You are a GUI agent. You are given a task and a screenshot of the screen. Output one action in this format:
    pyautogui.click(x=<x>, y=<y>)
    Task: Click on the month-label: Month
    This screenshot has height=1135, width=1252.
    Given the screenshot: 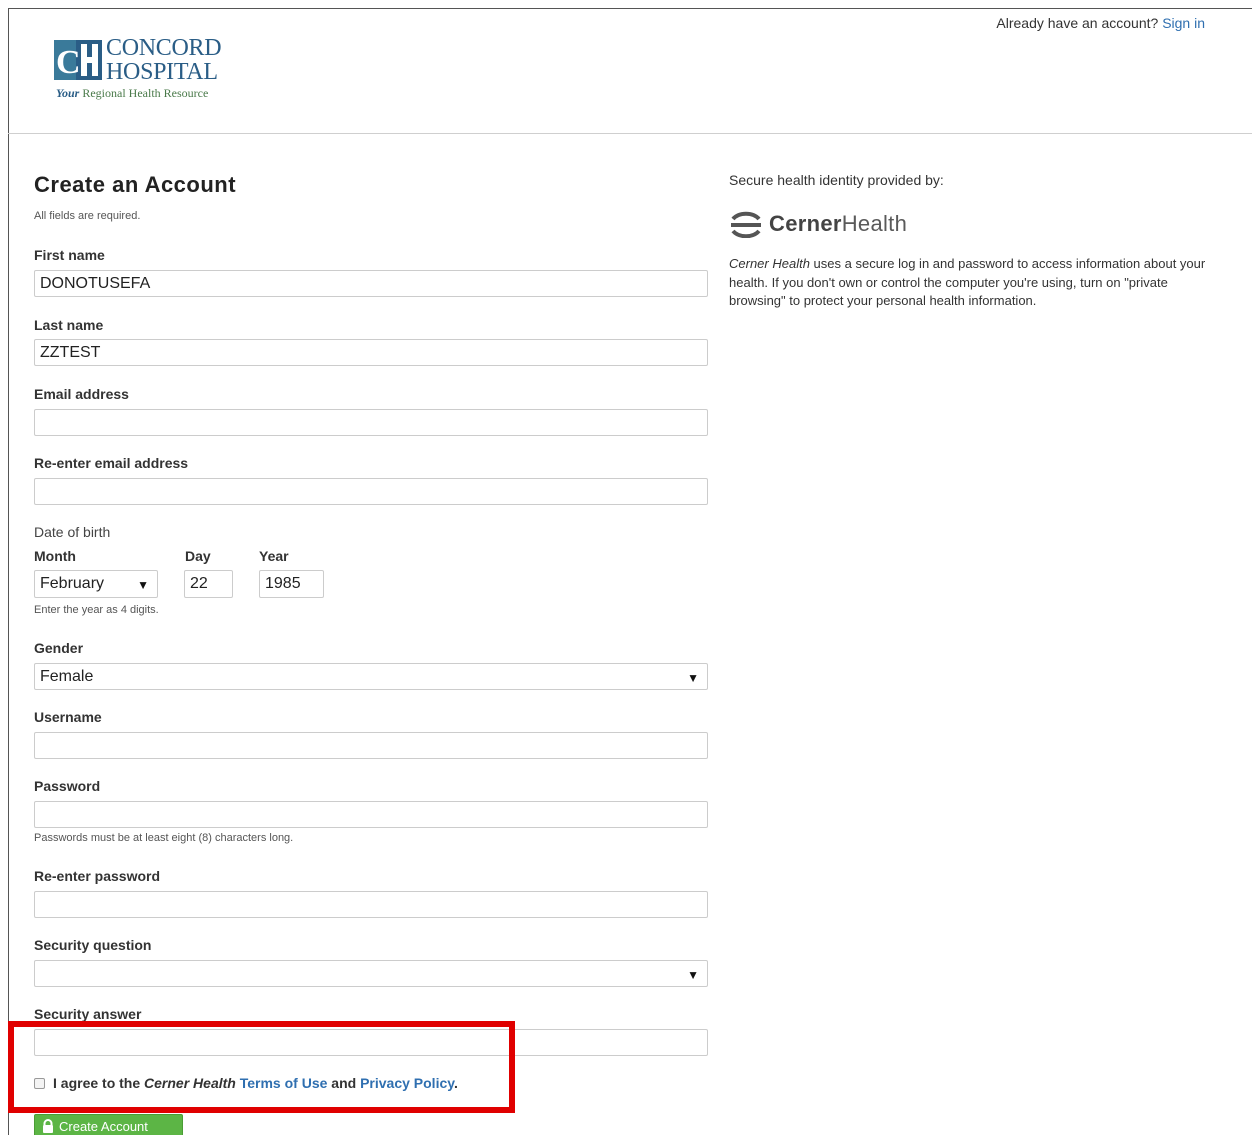 What is the action you would take?
    pyautogui.click(x=55, y=556)
    